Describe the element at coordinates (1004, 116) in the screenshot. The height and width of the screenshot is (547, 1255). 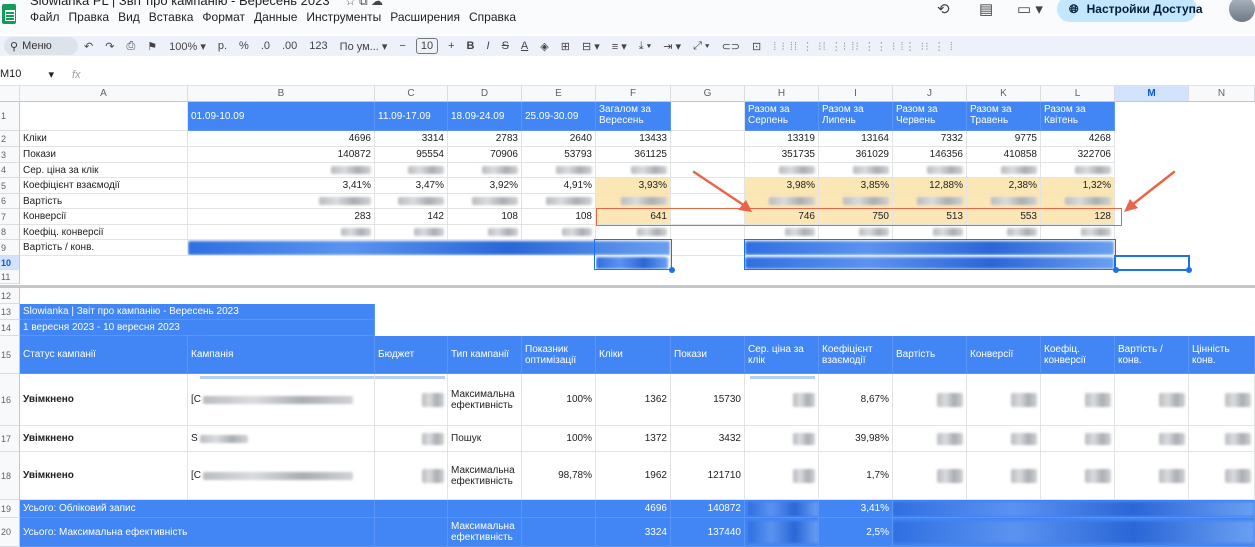
I see `header-total-may: Разом за Травень` at that location.